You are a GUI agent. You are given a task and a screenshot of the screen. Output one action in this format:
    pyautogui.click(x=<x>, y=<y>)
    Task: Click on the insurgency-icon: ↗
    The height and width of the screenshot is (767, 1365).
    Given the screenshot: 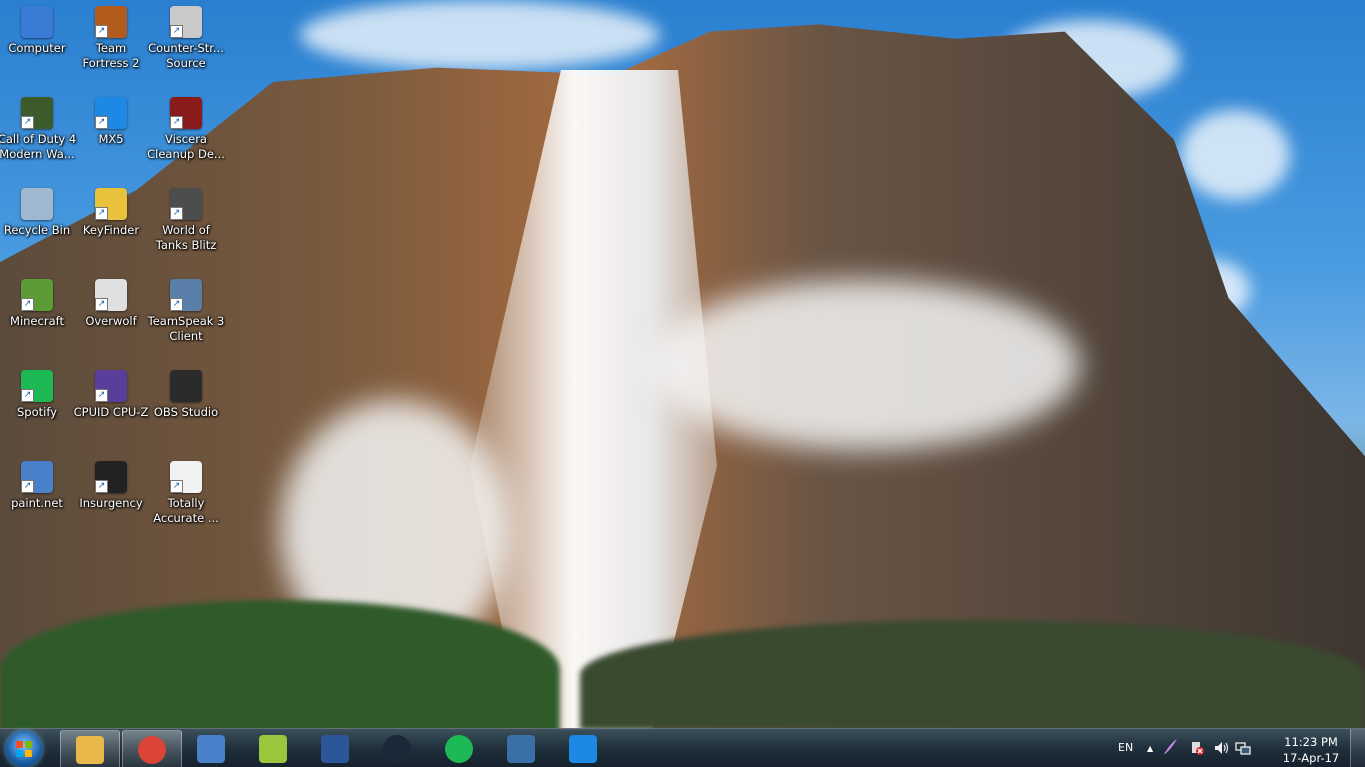 What is the action you would take?
    pyautogui.click(x=111, y=477)
    